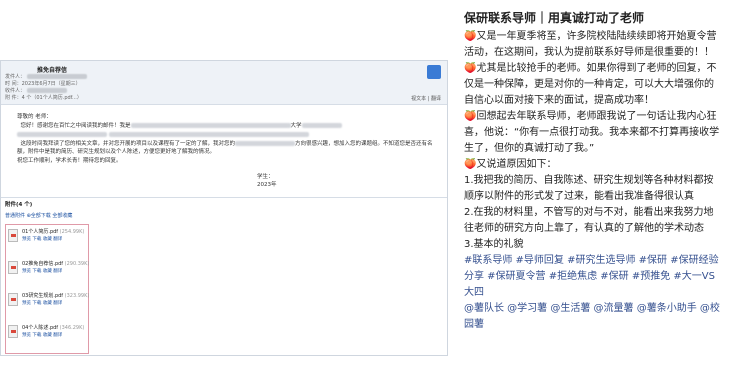 The height and width of the screenshot is (366, 730). What do you see at coordinates (593, 317) in the screenshot?
I see `mentions: @薯队长 @学习薯 @生活薯 @流量薯 @薯条小助手 @校园薯` at bounding box center [593, 317].